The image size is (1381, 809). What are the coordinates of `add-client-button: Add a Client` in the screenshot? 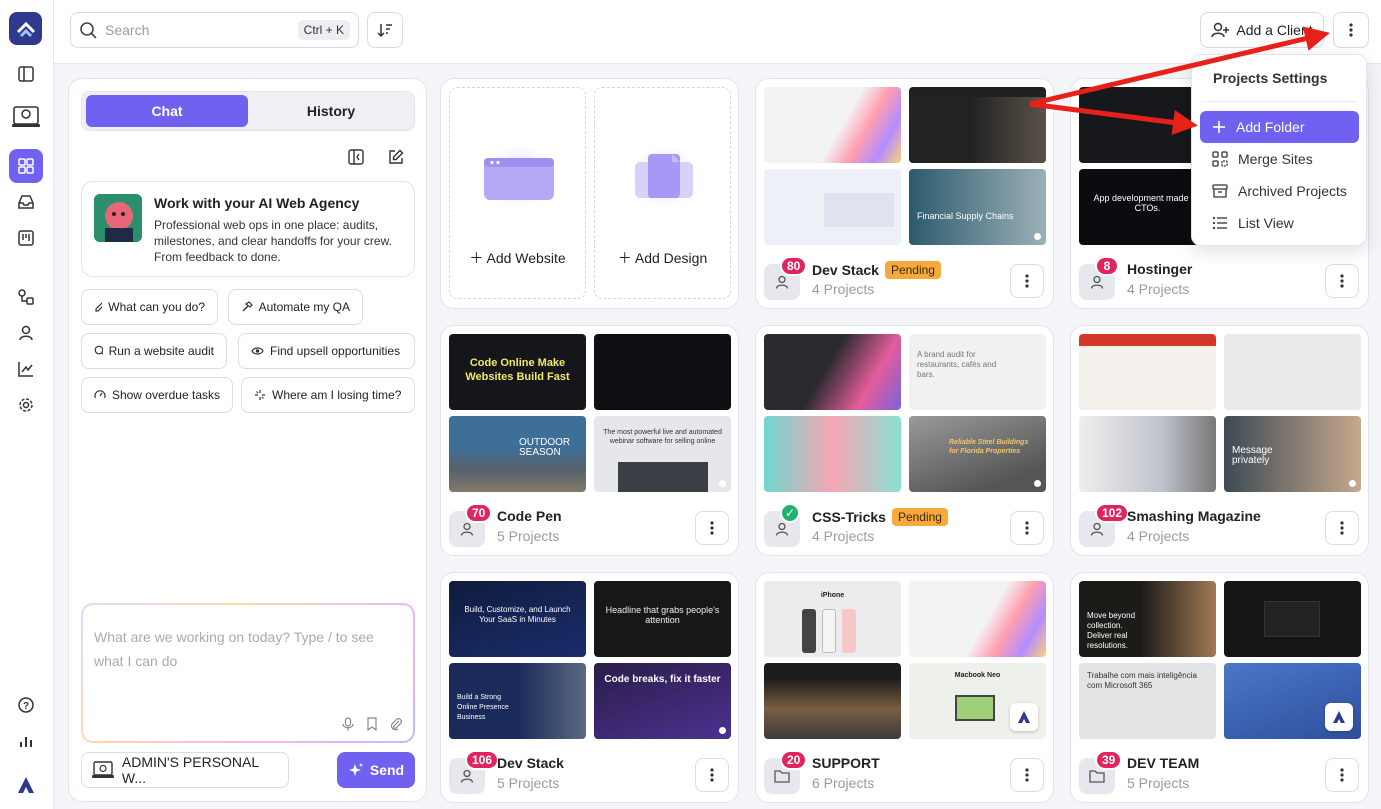 It's located at (1262, 30).